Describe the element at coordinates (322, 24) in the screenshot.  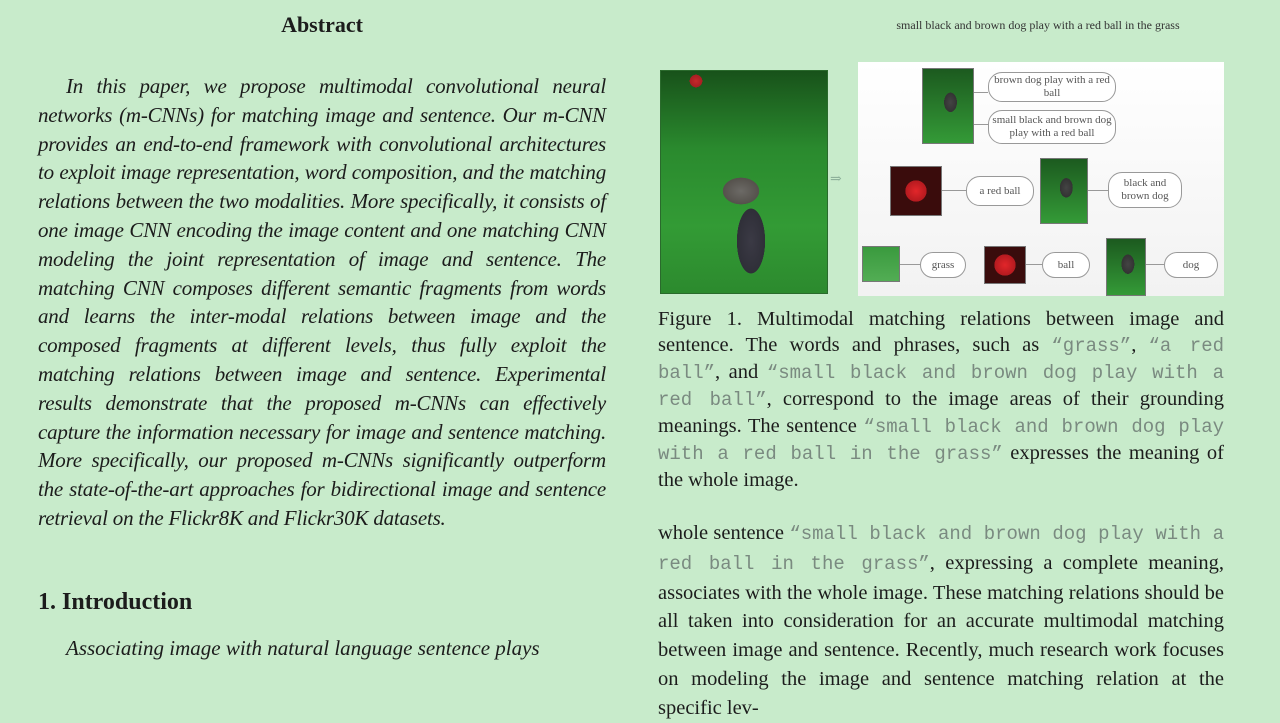
I see `abstract-title: Abstract` at that location.